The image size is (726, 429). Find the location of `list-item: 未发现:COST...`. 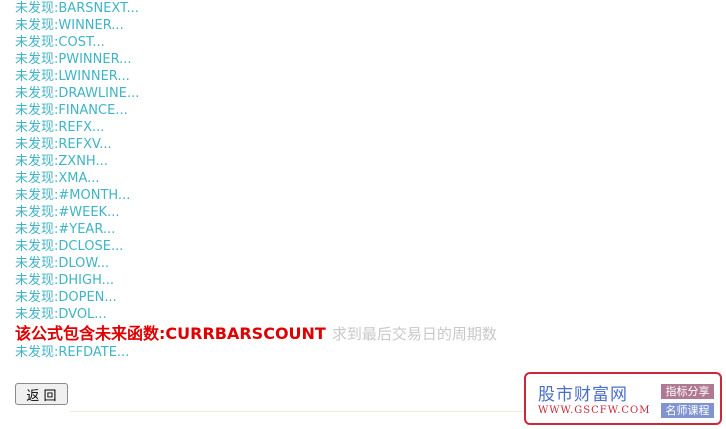

list-item: 未发现:COST... is located at coordinates (60, 42).